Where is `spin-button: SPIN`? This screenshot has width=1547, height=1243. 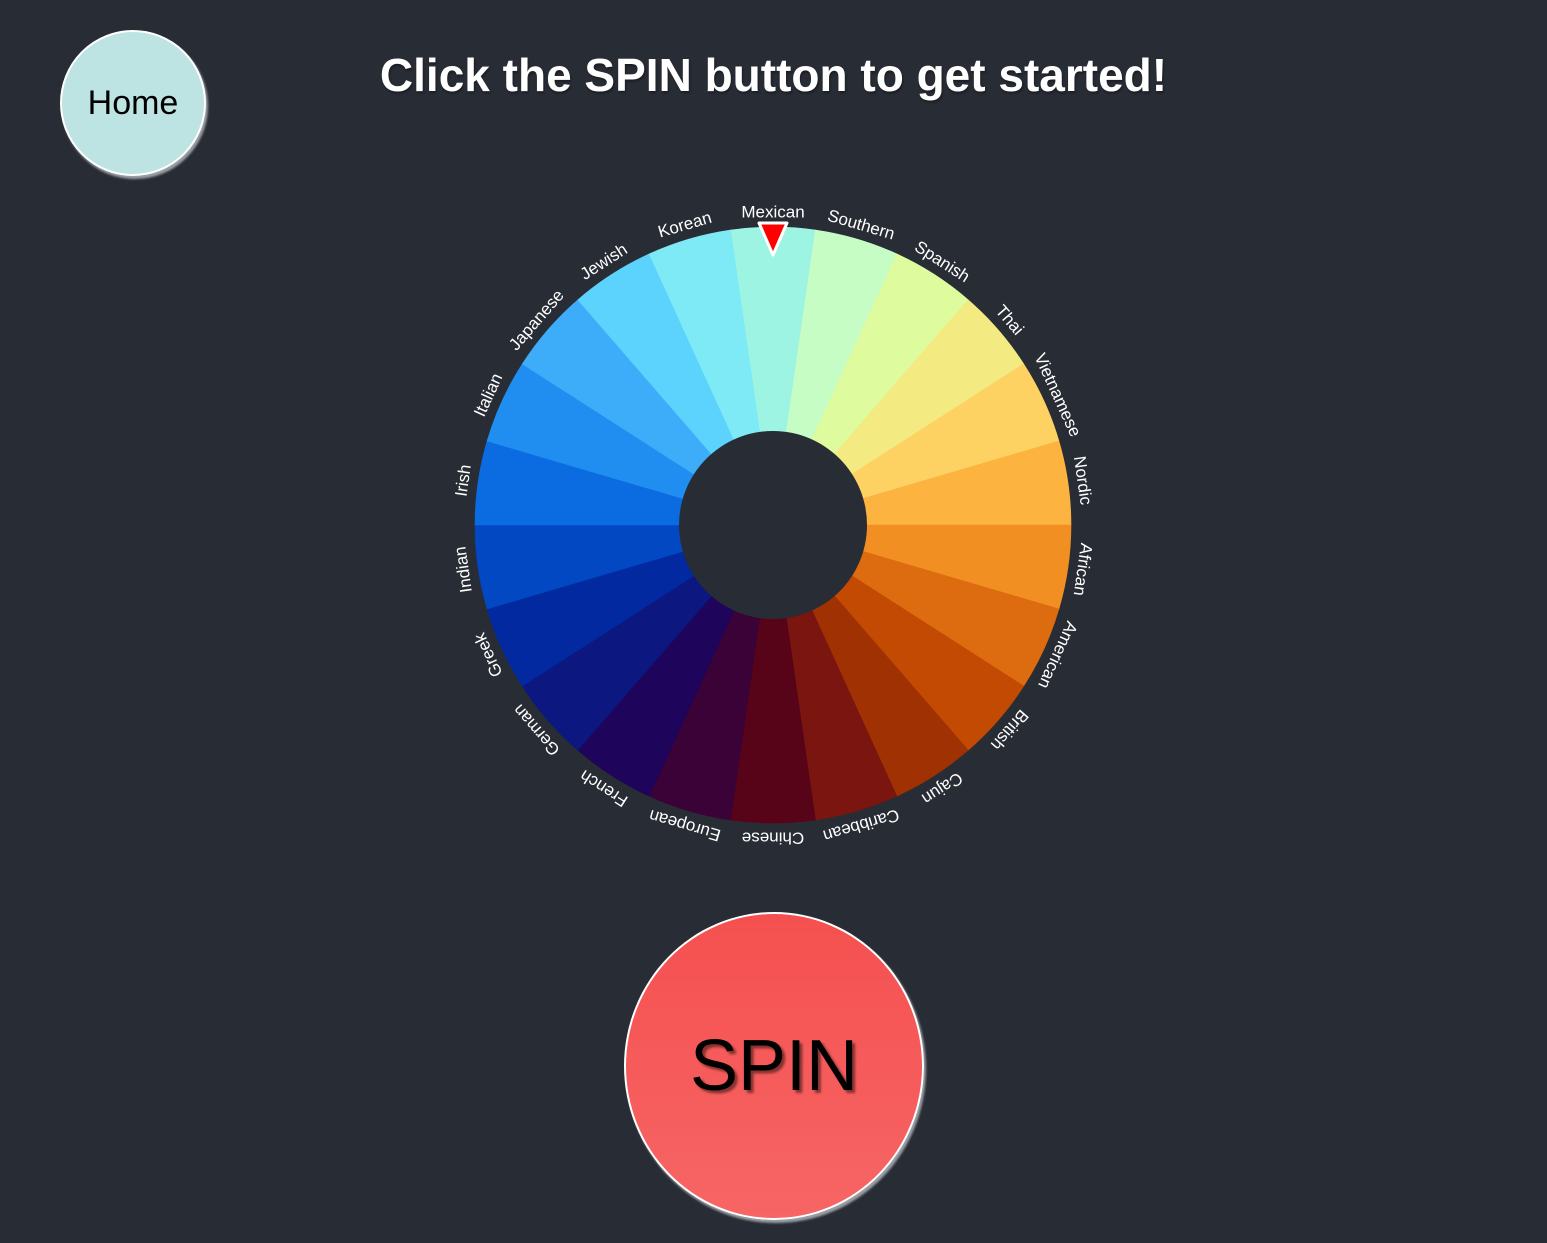
spin-button: SPIN is located at coordinates (774, 1066).